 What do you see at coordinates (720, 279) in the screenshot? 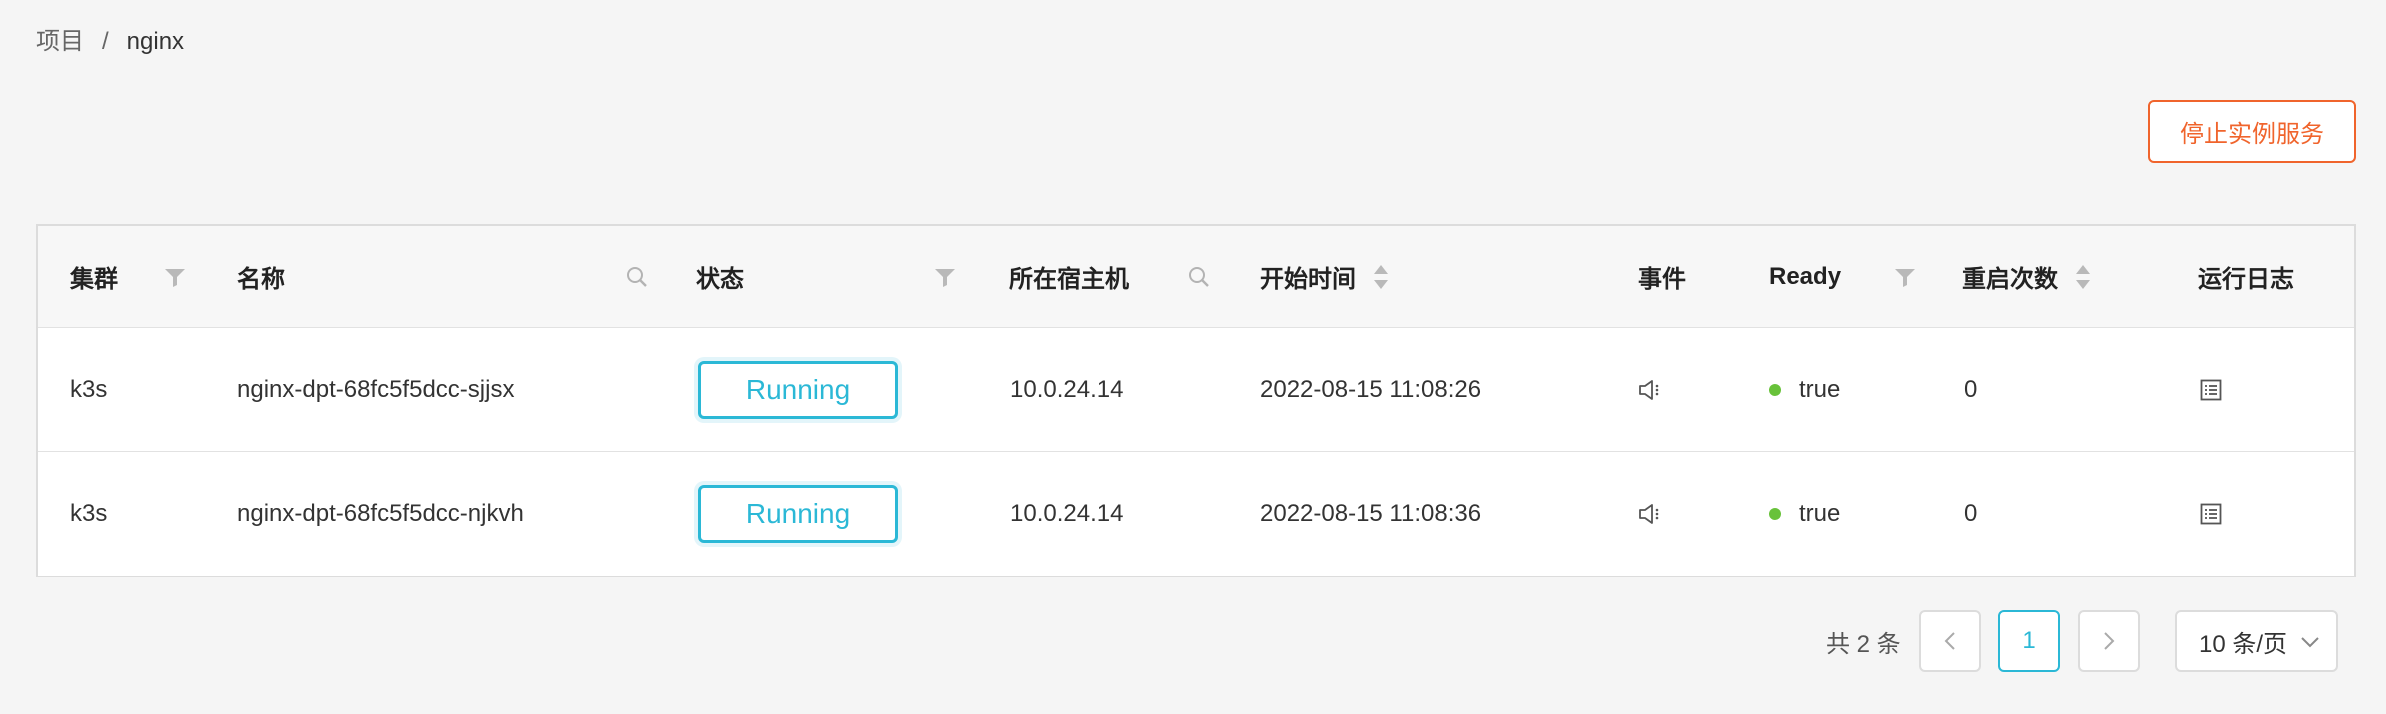
I see `header-status: 状态` at bounding box center [720, 279].